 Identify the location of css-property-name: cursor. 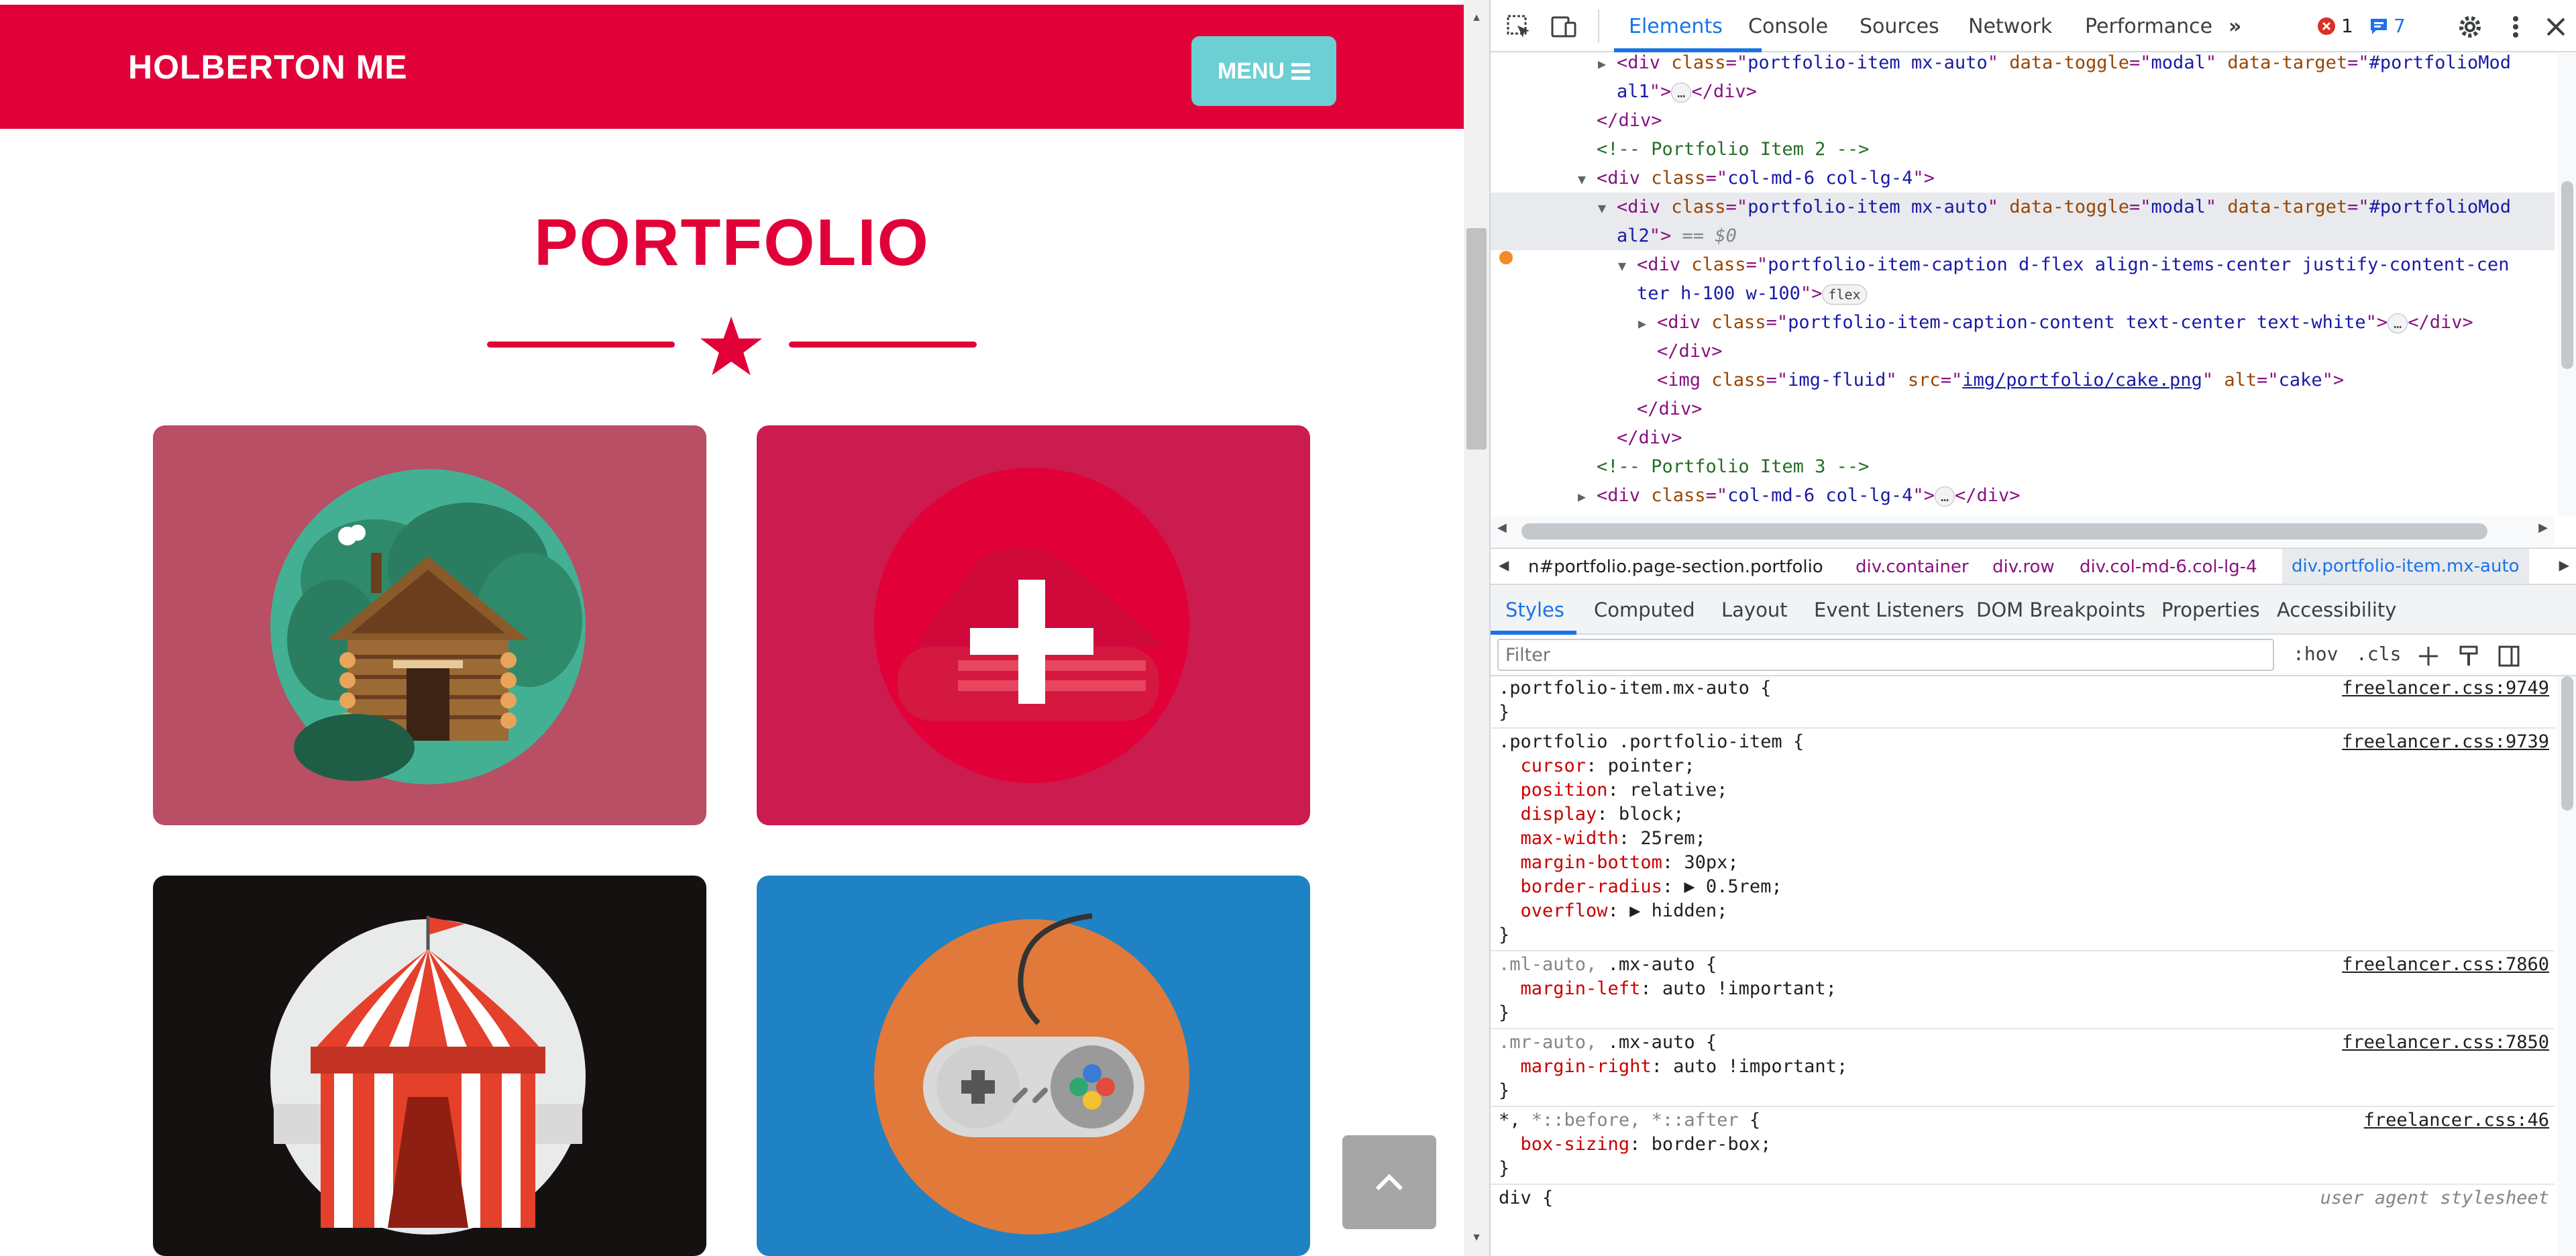
(1554, 765).